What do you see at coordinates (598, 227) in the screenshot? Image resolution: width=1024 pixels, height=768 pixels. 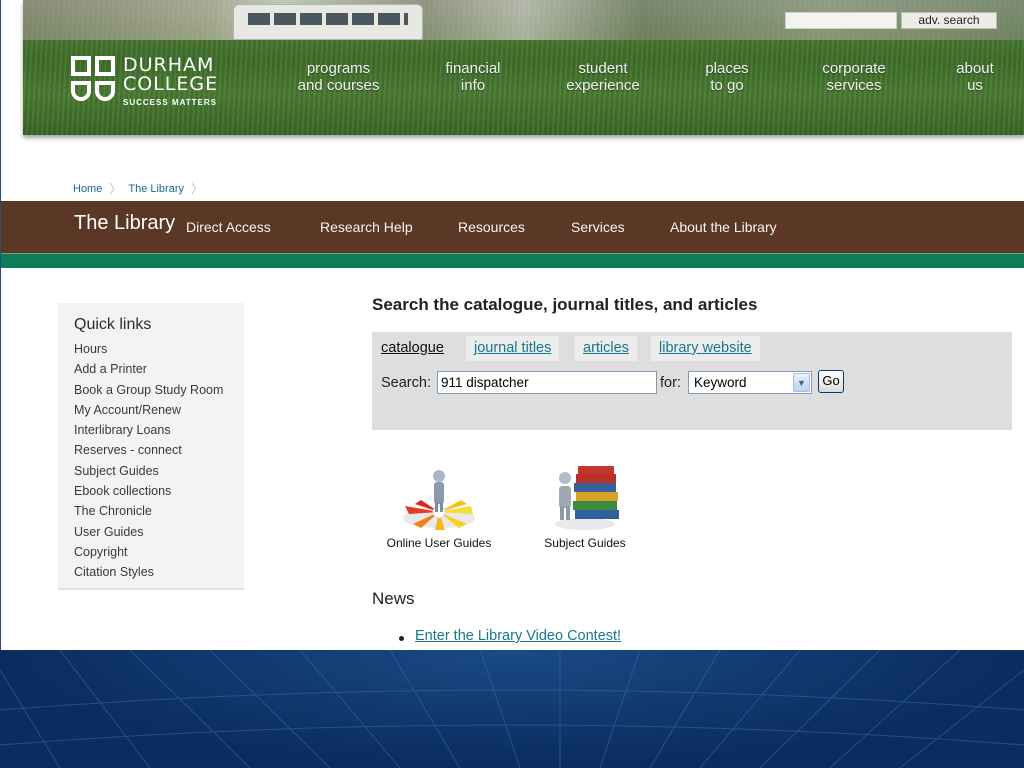 I see `libnav-services: Services` at bounding box center [598, 227].